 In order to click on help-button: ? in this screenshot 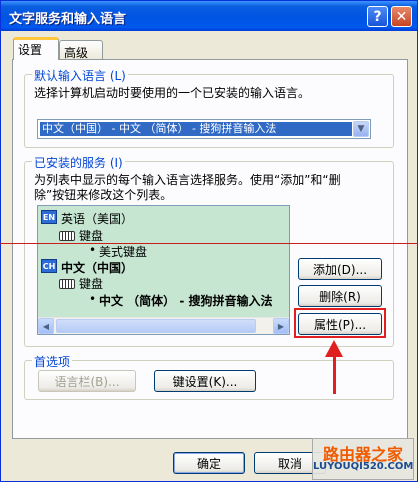, I will do `click(377, 16)`.